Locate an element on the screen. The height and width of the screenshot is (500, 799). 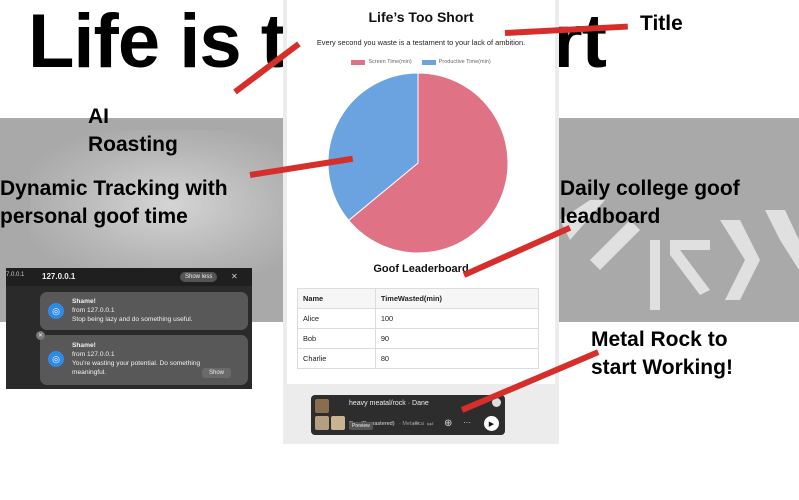
annotation-line: Daily college goof is located at coordinates (650, 188).